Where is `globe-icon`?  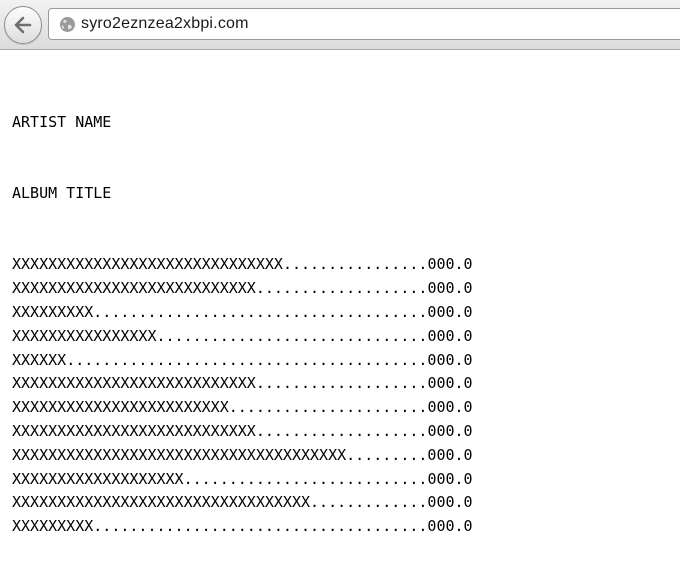 globe-icon is located at coordinates (67, 24).